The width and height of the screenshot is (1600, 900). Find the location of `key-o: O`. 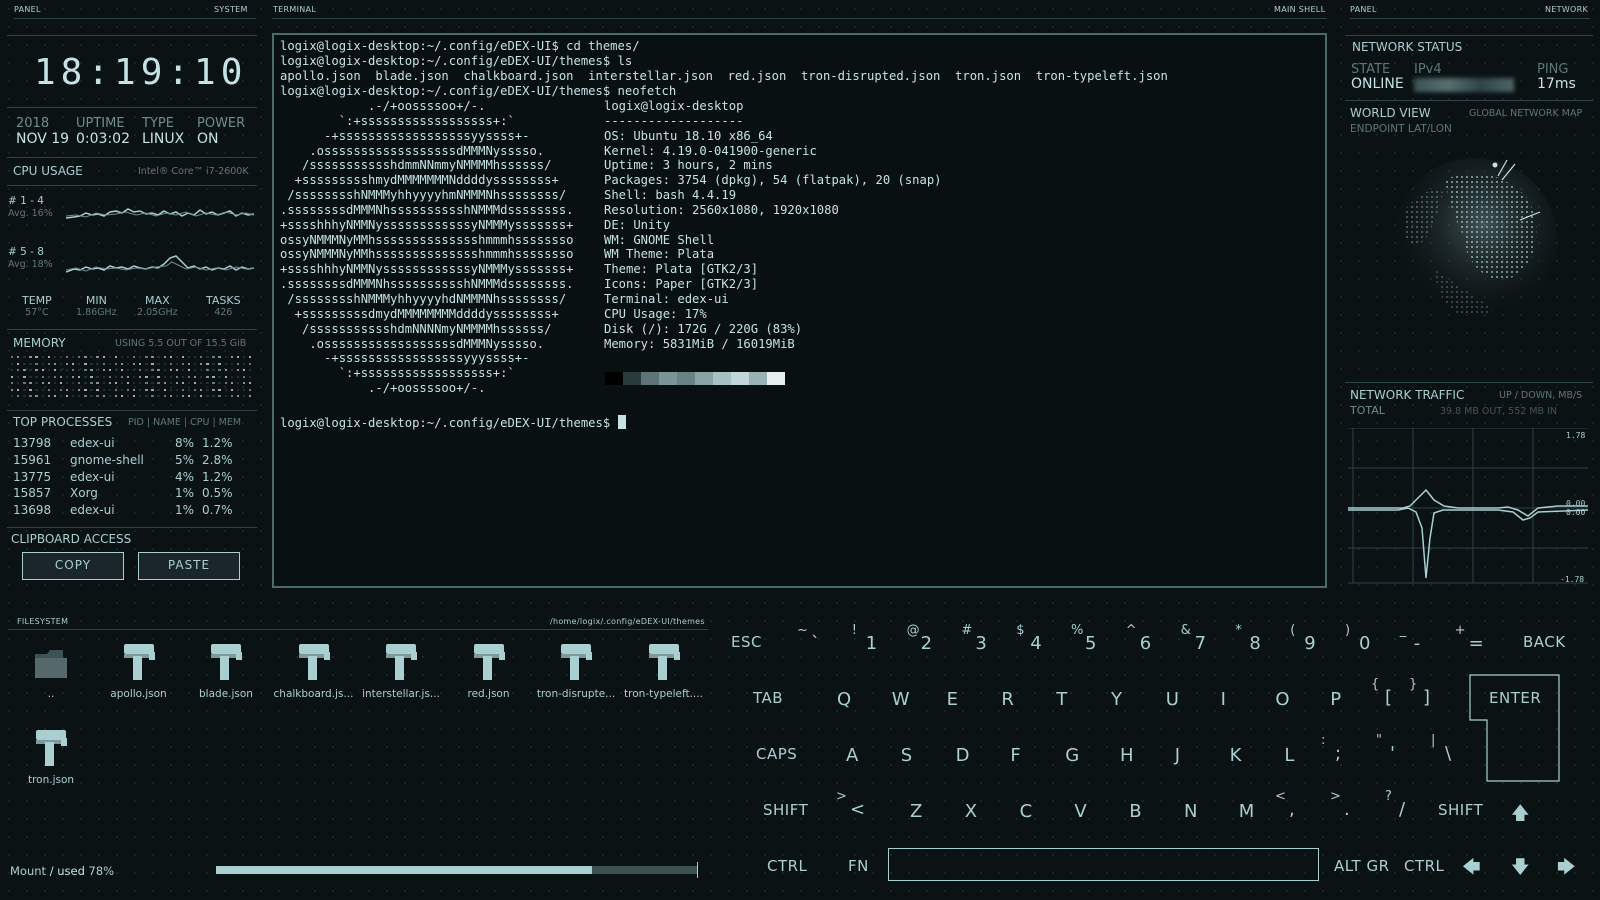

key-o: O is located at coordinates (1281, 696).